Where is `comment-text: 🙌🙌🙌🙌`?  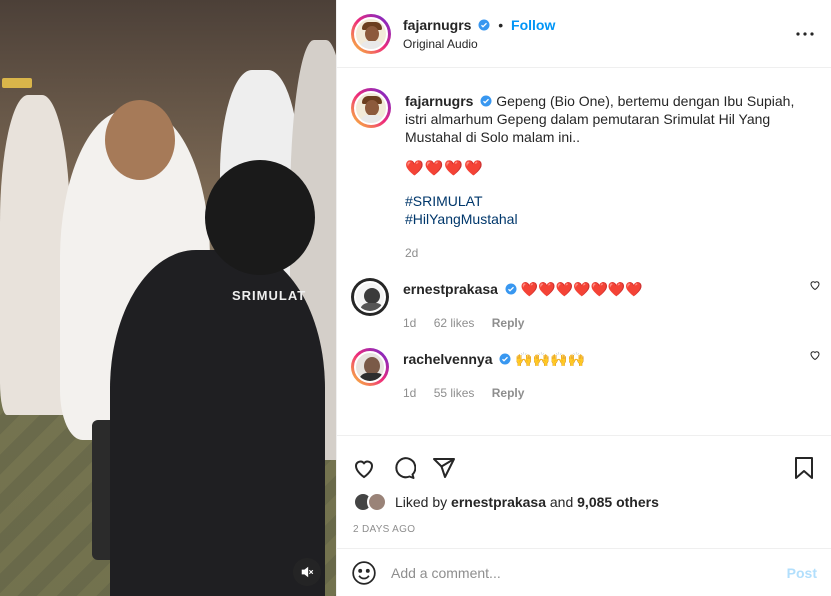
comment-text: 🙌🙌🙌🙌 is located at coordinates (550, 359).